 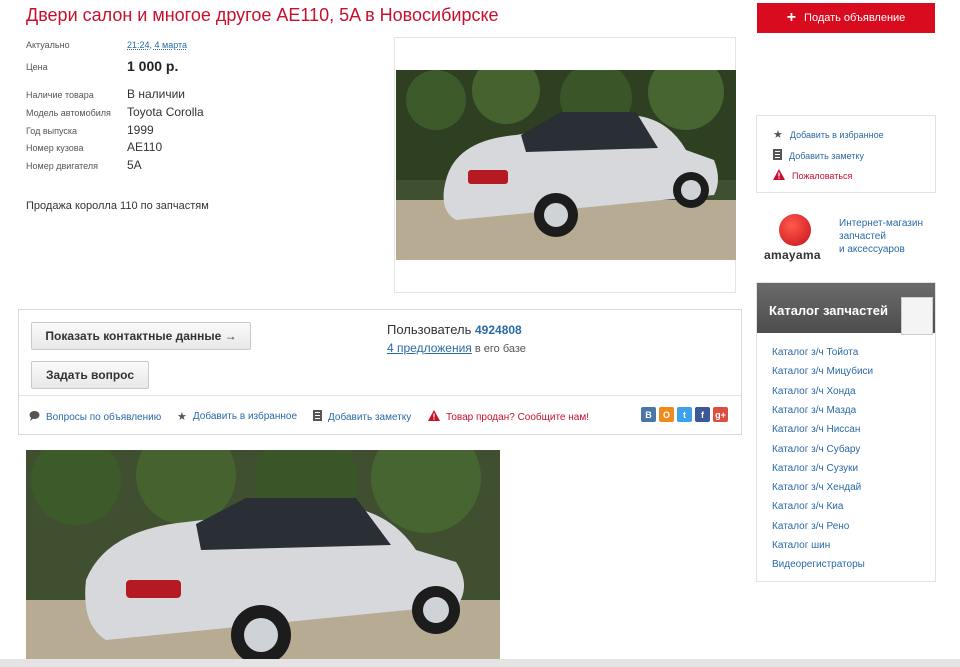 I want to click on catalog-link-renault: Каталог з/ч Рено, so click(x=810, y=526).